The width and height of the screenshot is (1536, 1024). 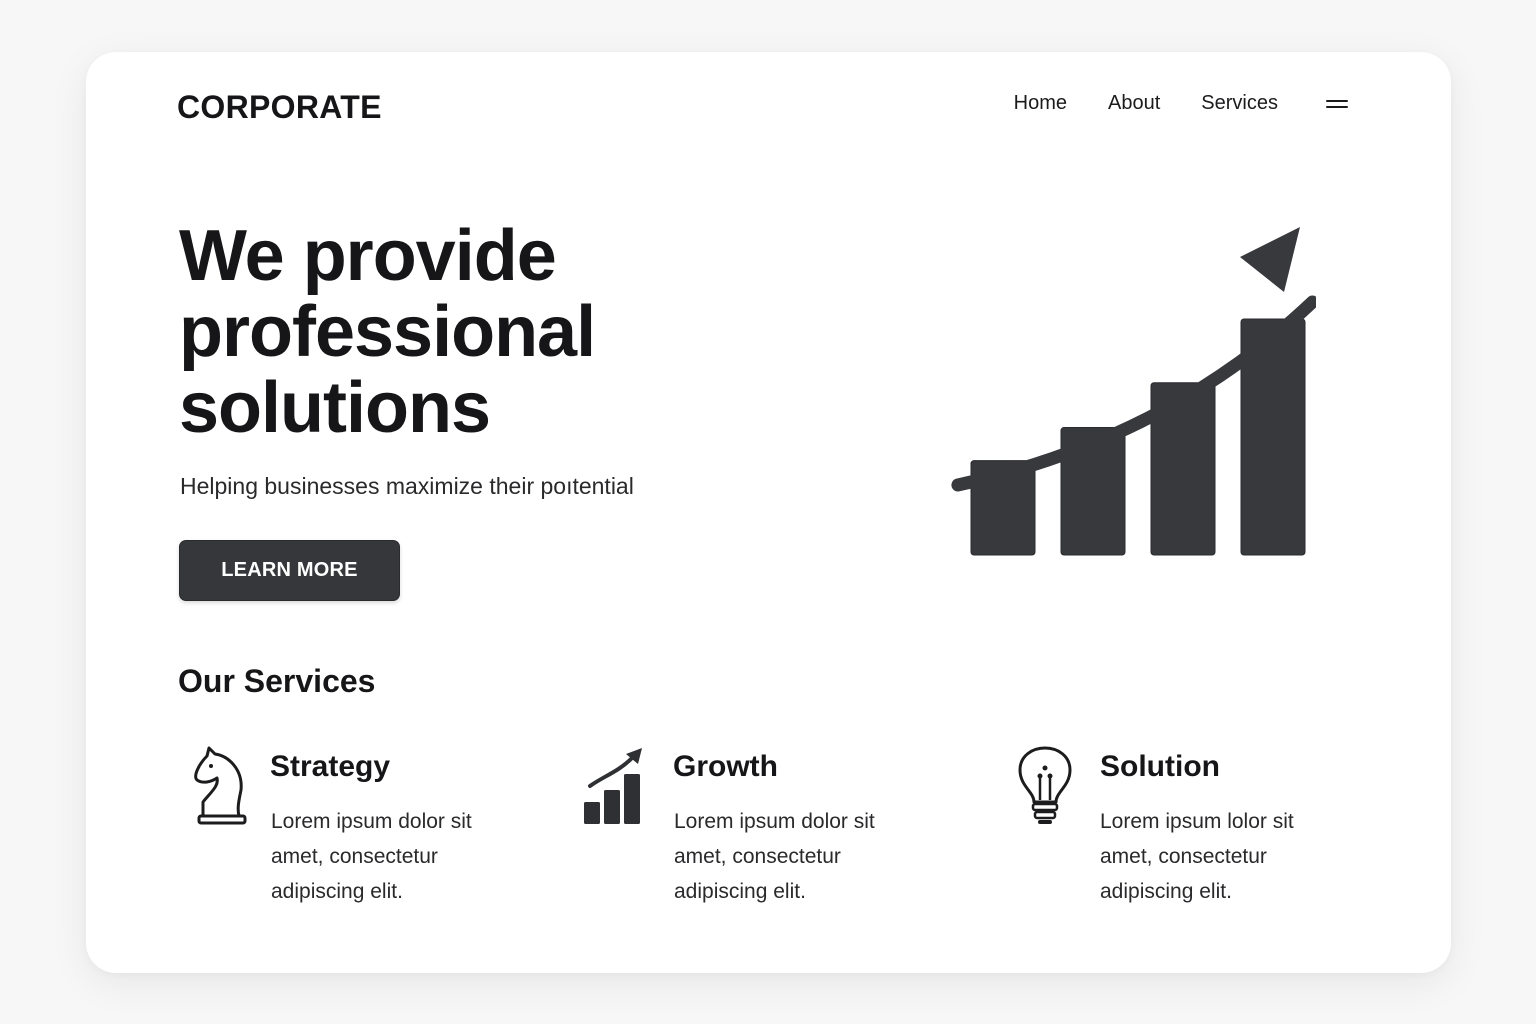 I want to click on services-heading: Our Services, so click(x=277, y=681).